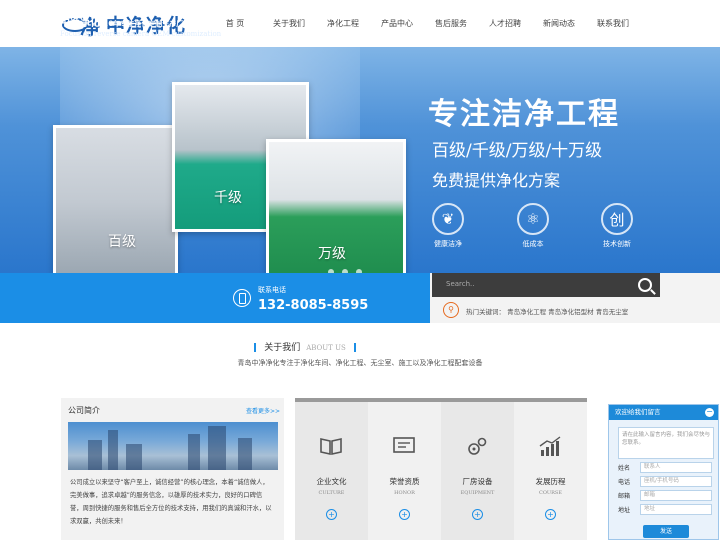 Image resolution: width=720 pixels, height=540 pixels. What do you see at coordinates (676, 495) in the screenshot?
I see `email-input: 邮箱` at bounding box center [676, 495].